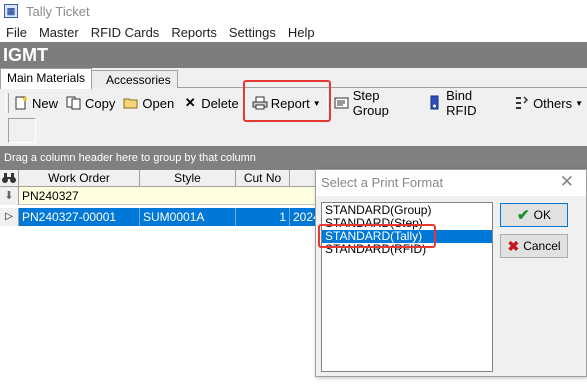 Image resolution: width=587 pixels, height=389 pixels. Describe the element at coordinates (513, 245) in the screenshot. I see `cancel-x-icon: ✖` at that location.